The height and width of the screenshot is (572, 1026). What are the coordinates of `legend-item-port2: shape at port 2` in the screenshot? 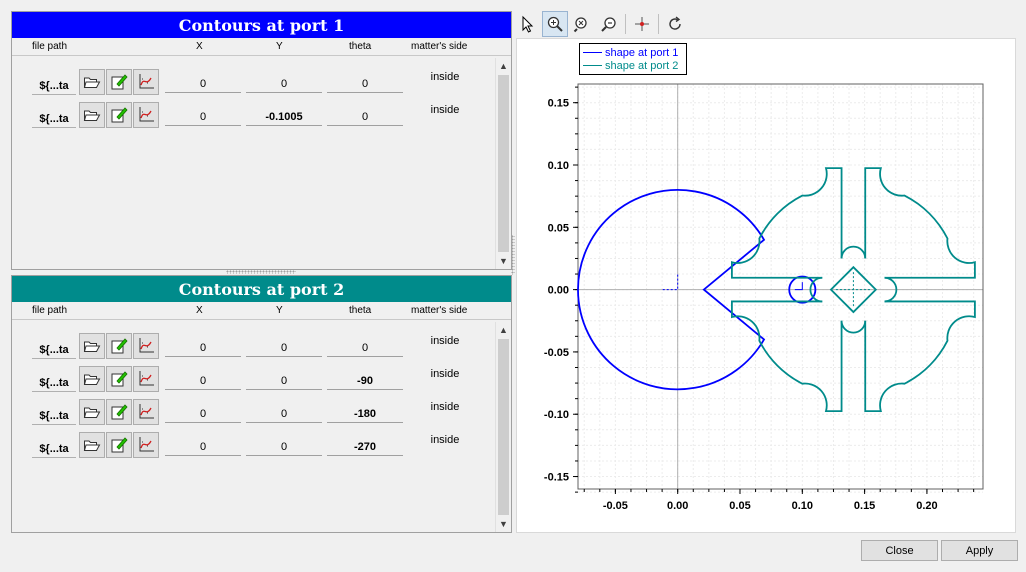 It's located at (633, 65).